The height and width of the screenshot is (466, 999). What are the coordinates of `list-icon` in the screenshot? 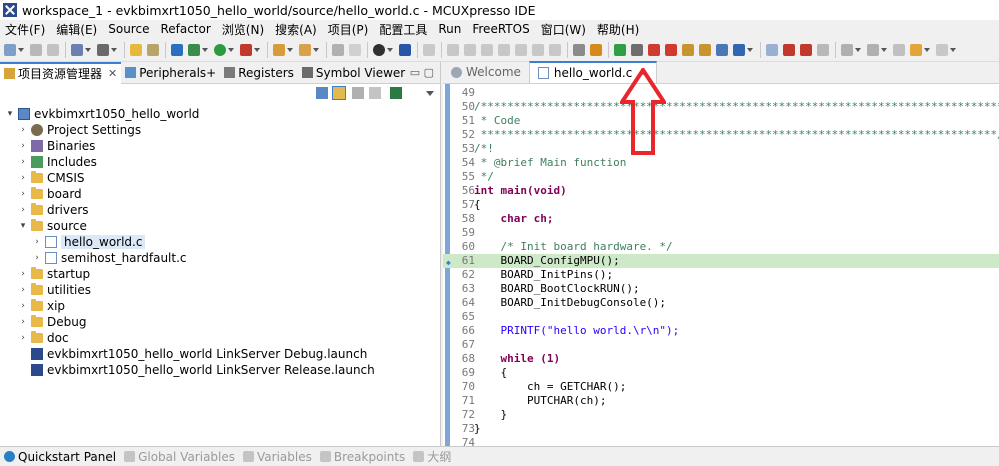 It's located at (579, 49).